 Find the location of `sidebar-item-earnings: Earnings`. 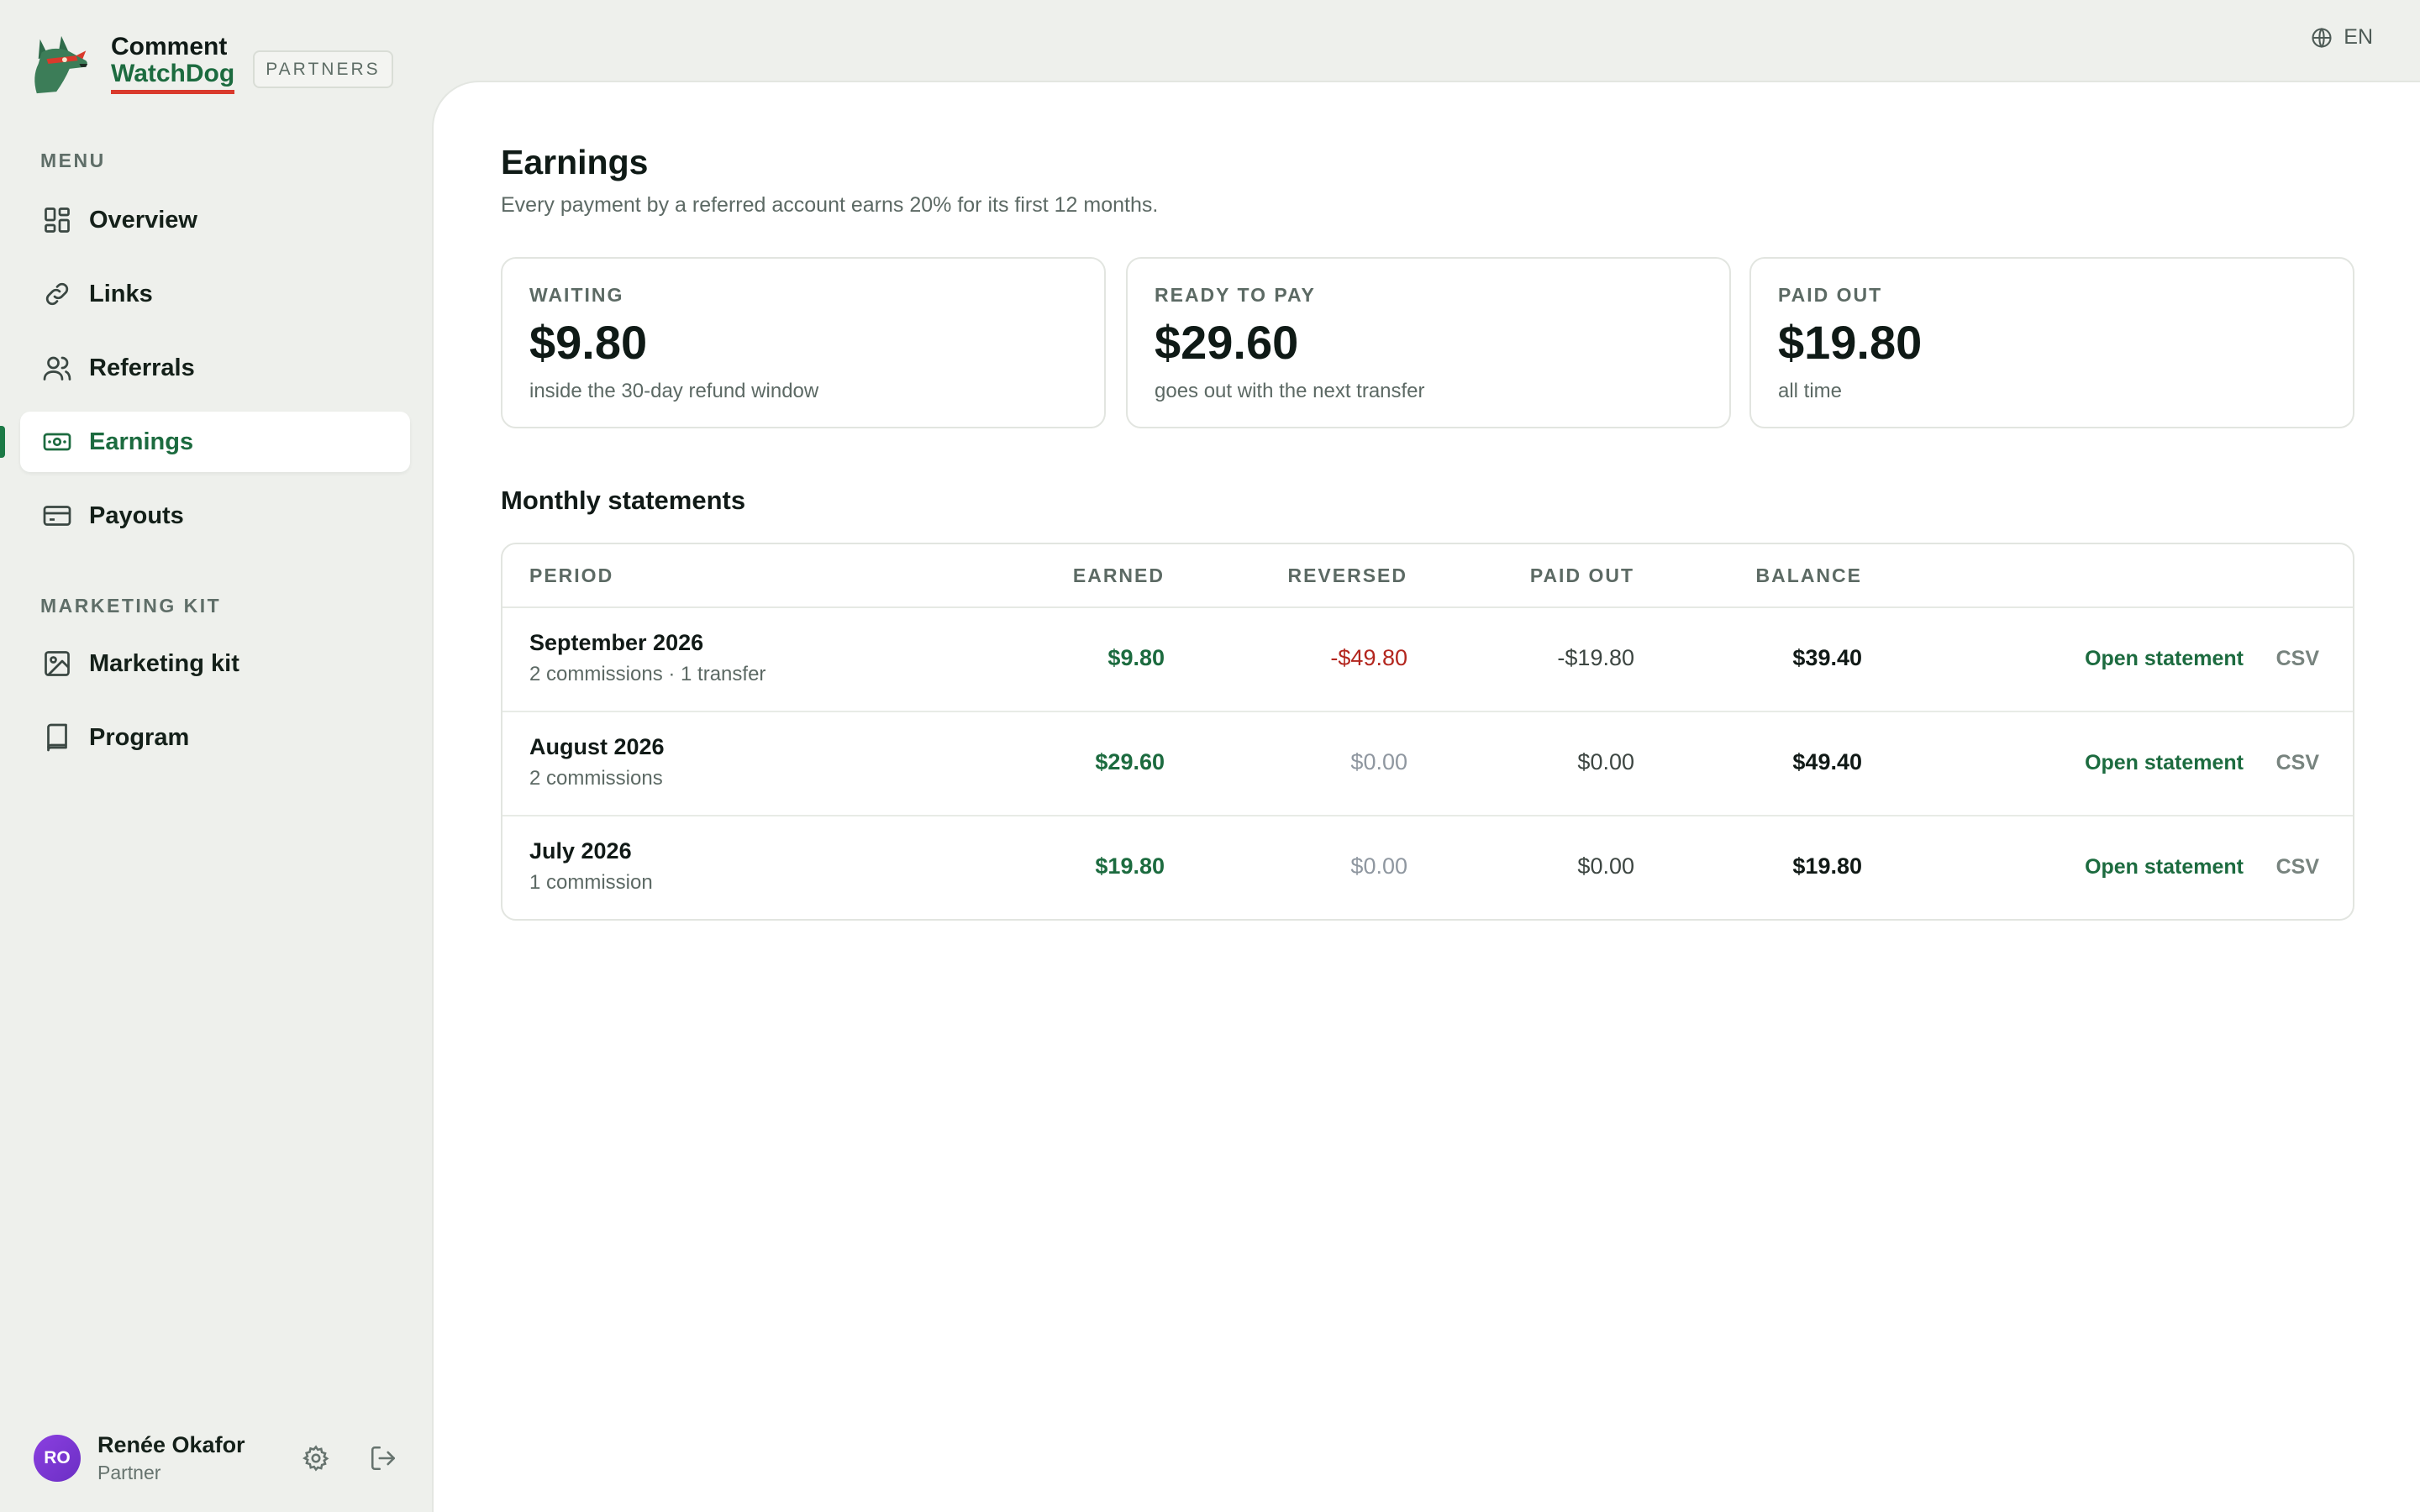

sidebar-item-earnings: Earnings is located at coordinates (215, 442).